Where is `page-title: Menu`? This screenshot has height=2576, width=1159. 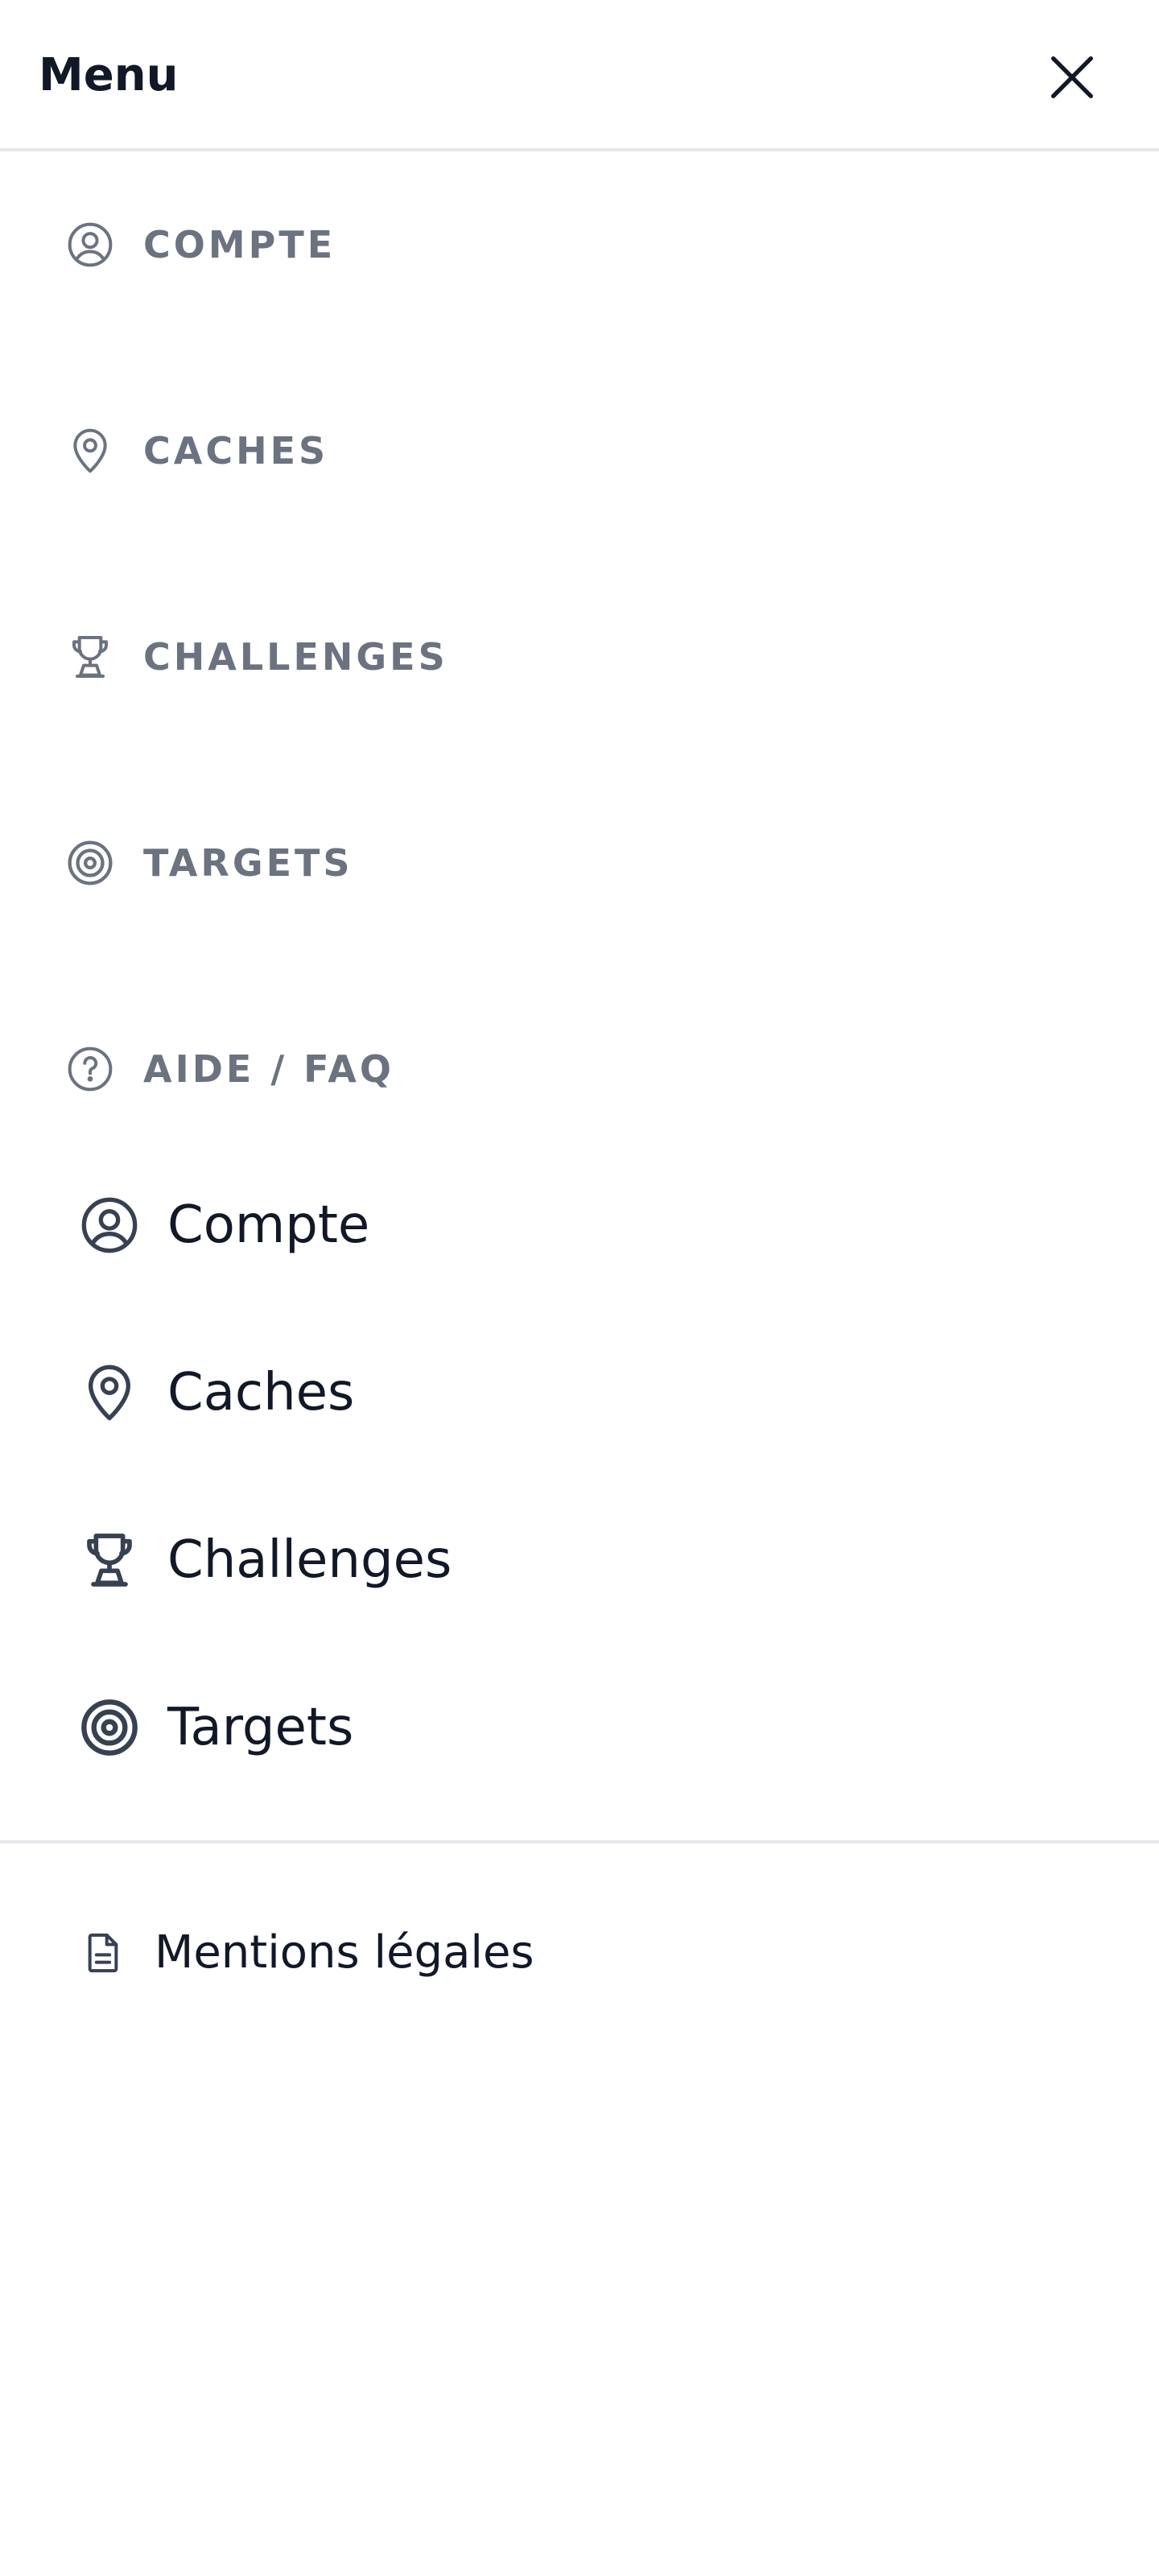
page-title: Menu is located at coordinates (109, 75).